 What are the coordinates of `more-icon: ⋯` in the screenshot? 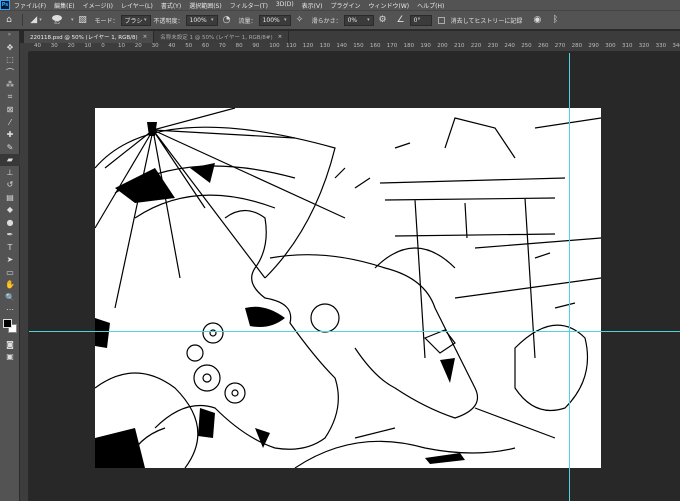 It's located at (10, 310).